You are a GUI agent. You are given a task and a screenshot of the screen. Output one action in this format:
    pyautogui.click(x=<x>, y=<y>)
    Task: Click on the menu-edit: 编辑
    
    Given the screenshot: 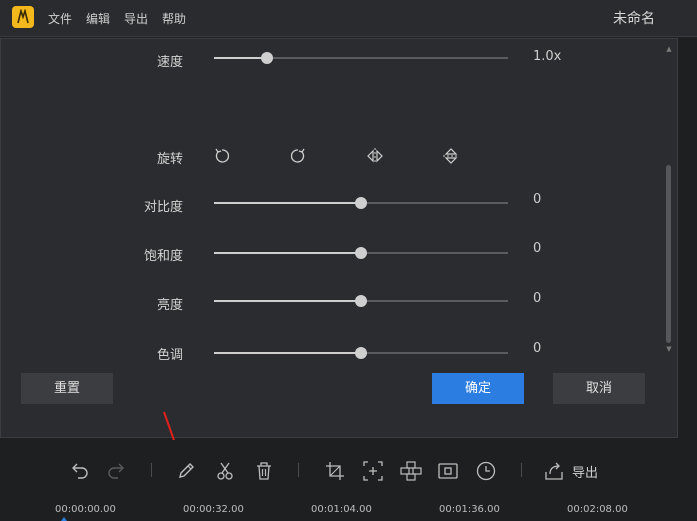 What is the action you would take?
    pyautogui.click(x=98, y=18)
    